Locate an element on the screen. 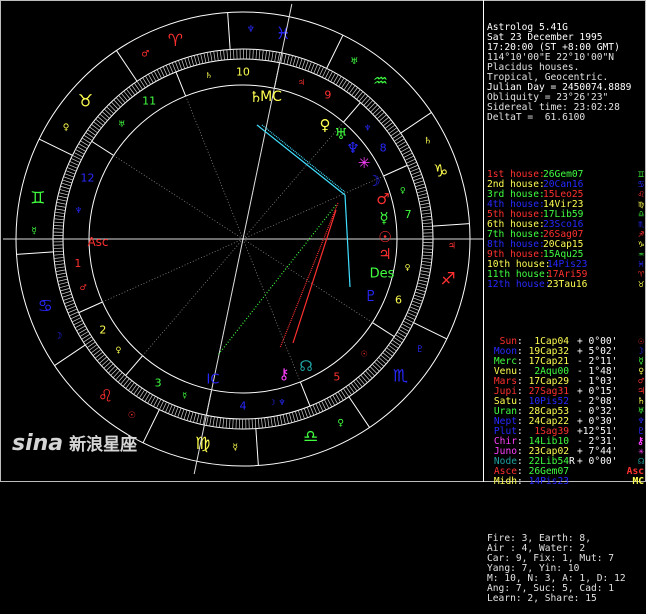 The width and height of the screenshot is (646, 614). zodiac-sign-icon: ♐ is located at coordinates (447, 279).